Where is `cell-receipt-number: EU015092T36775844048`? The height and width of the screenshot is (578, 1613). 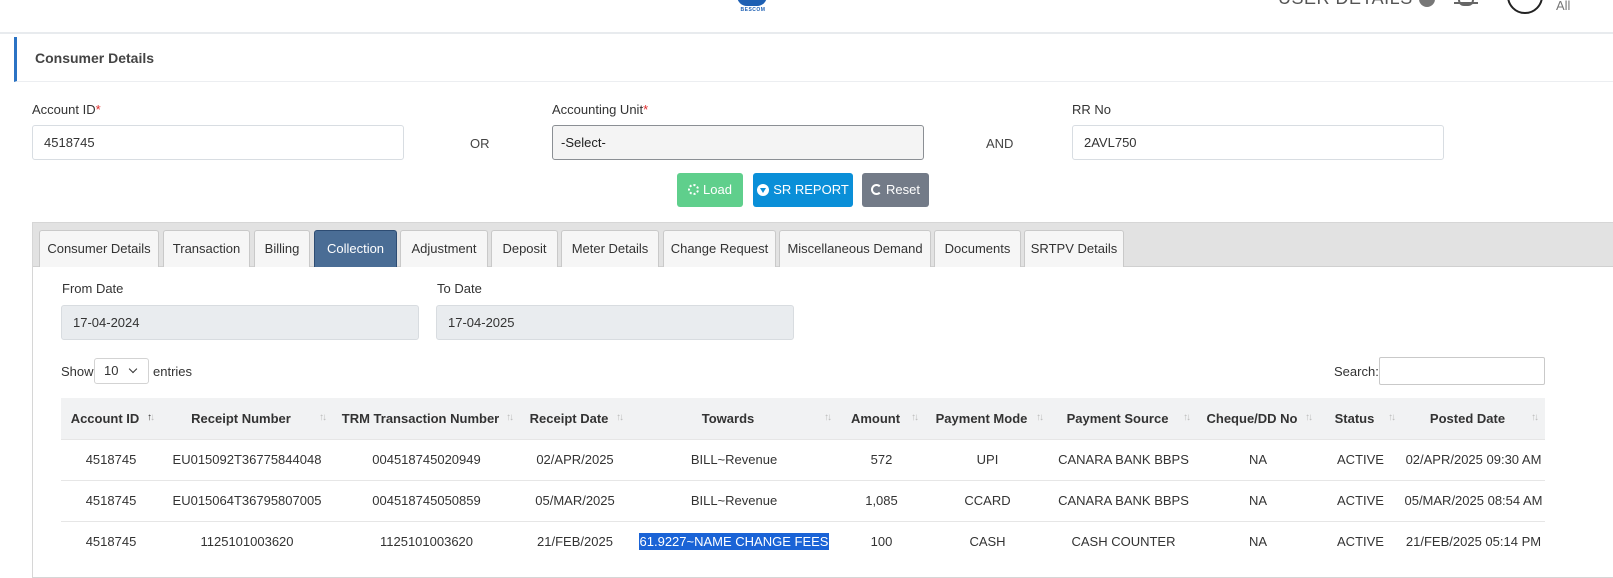
cell-receipt-number: EU015092T36775844048 is located at coordinates (247, 459).